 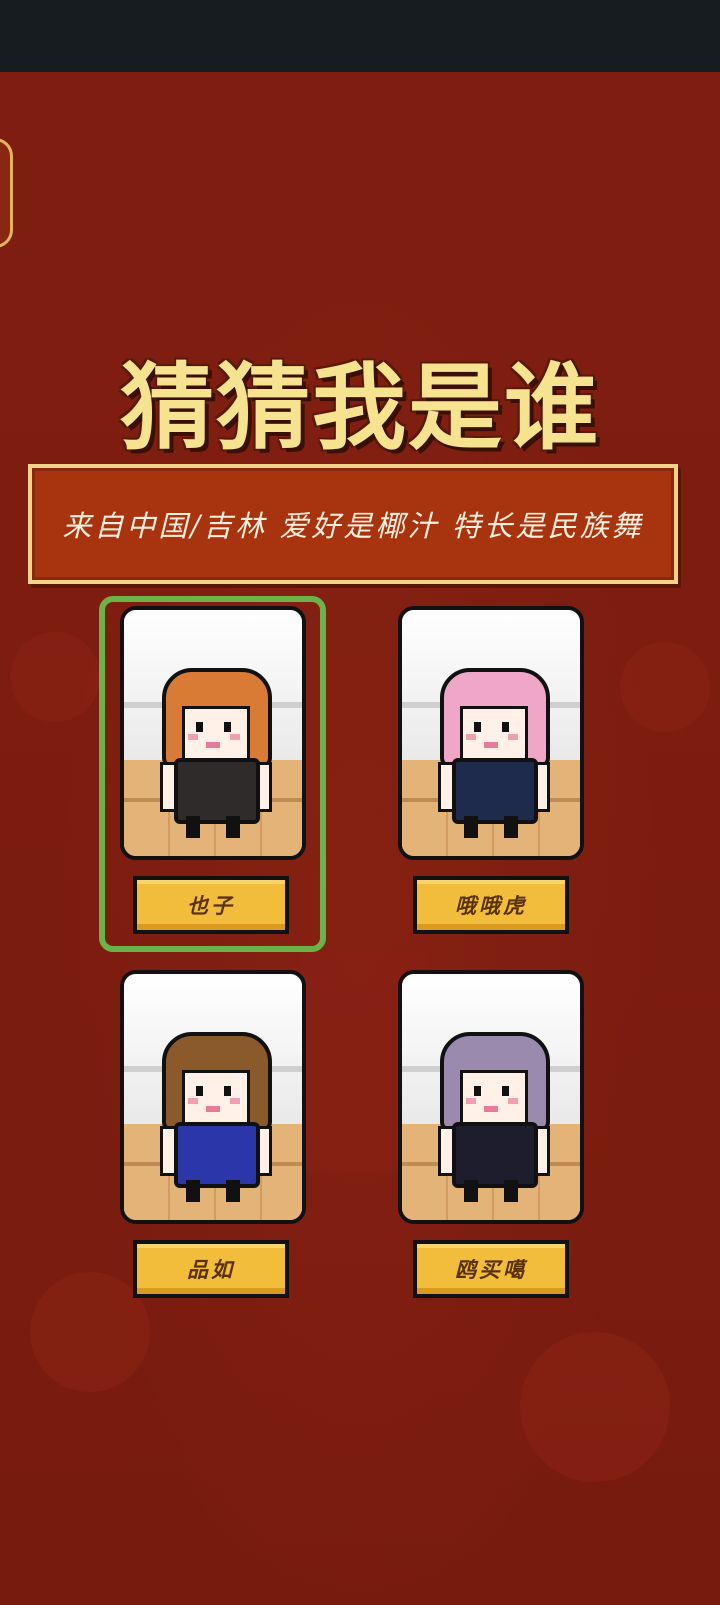 What do you see at coordinates (360, 36) in the screenshot?
I see `status-bar` at bounding box center [360, 36].